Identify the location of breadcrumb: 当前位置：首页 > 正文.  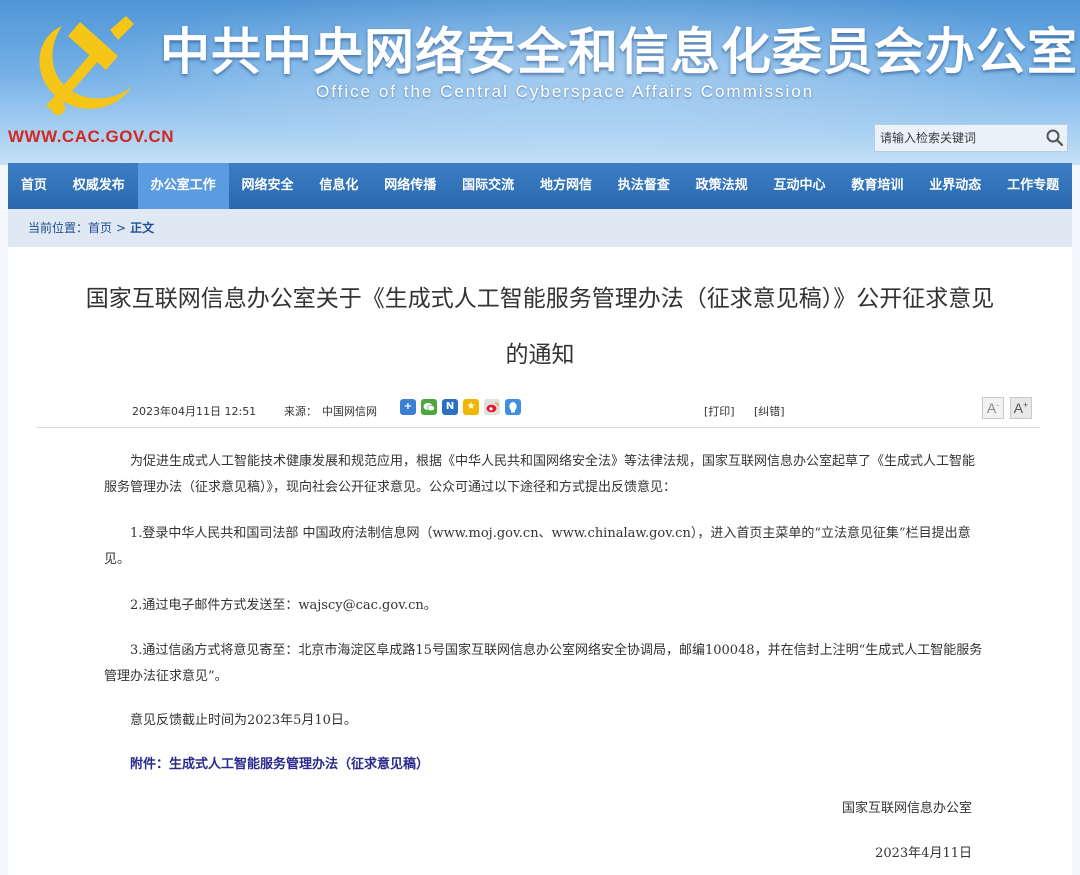
(540, 228).